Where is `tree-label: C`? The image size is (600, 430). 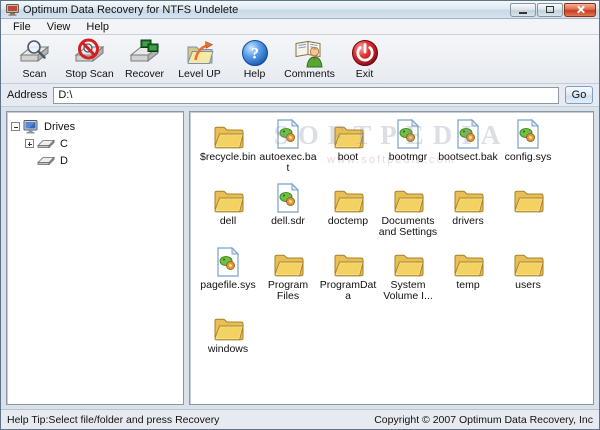
tree-label: C is located at coordinates (64, 144).